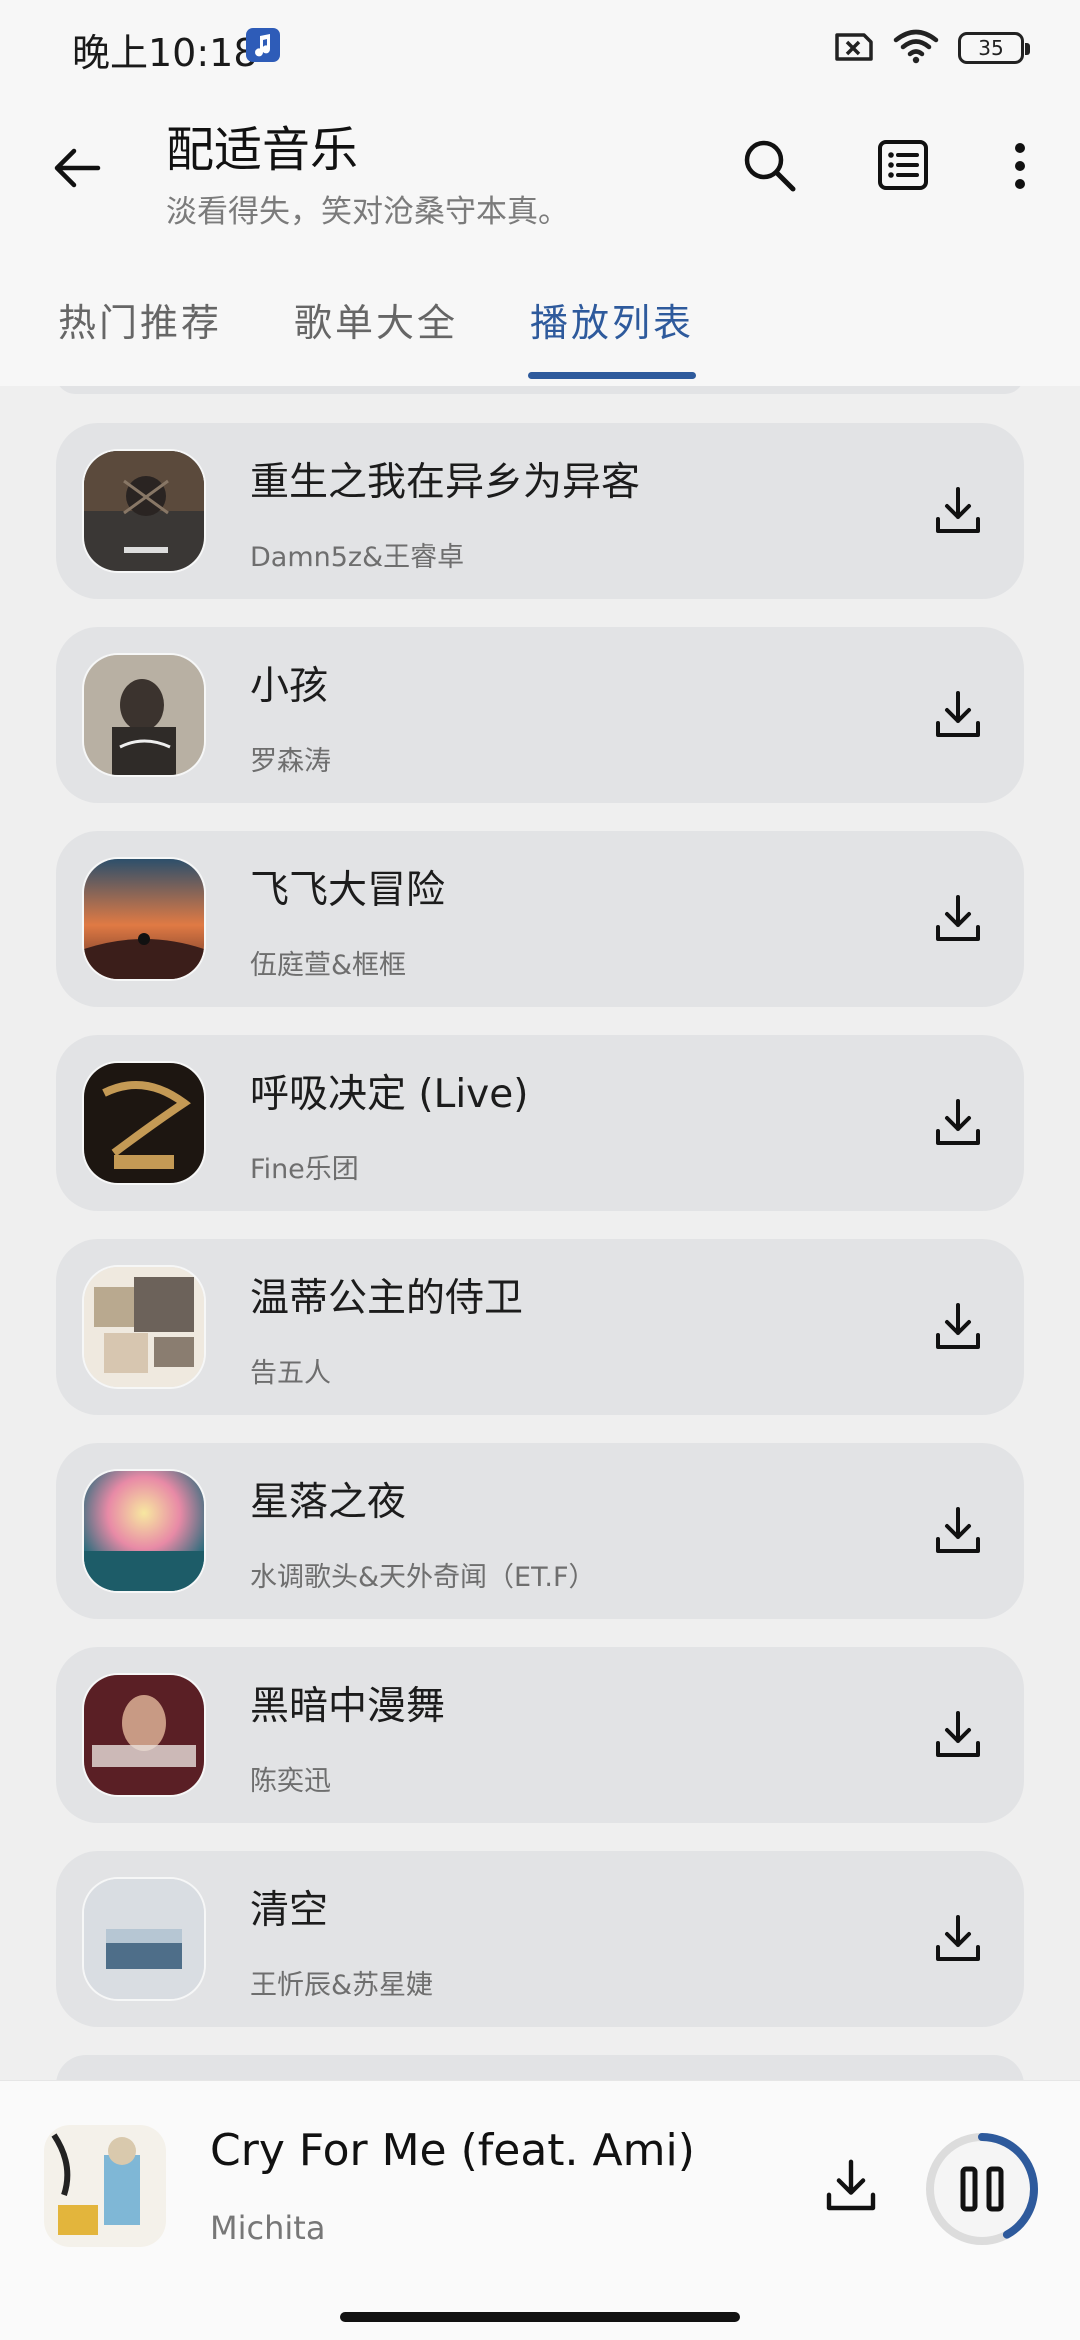  Describe the element at coordinates (389, 1094) in the screenshot. I see `song-title: 呼吸决定 (Live)` at that location.